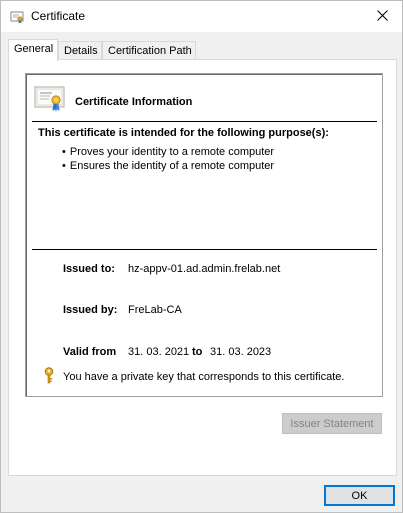 This screenshot has height=513, width=403. What do you see at coordinates (159, 352) in the screenshot?
I see `valid-from-value: 31. 03. 2021` at bounding box center [159, 352].